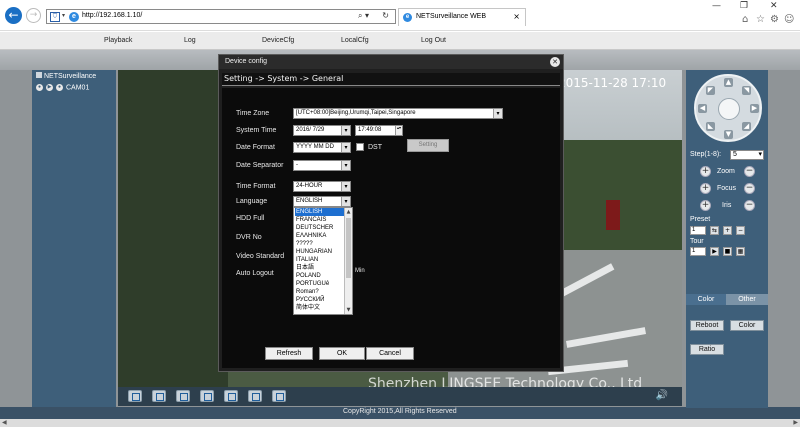  I want to click on tab-other: Other, so click(747, 299).